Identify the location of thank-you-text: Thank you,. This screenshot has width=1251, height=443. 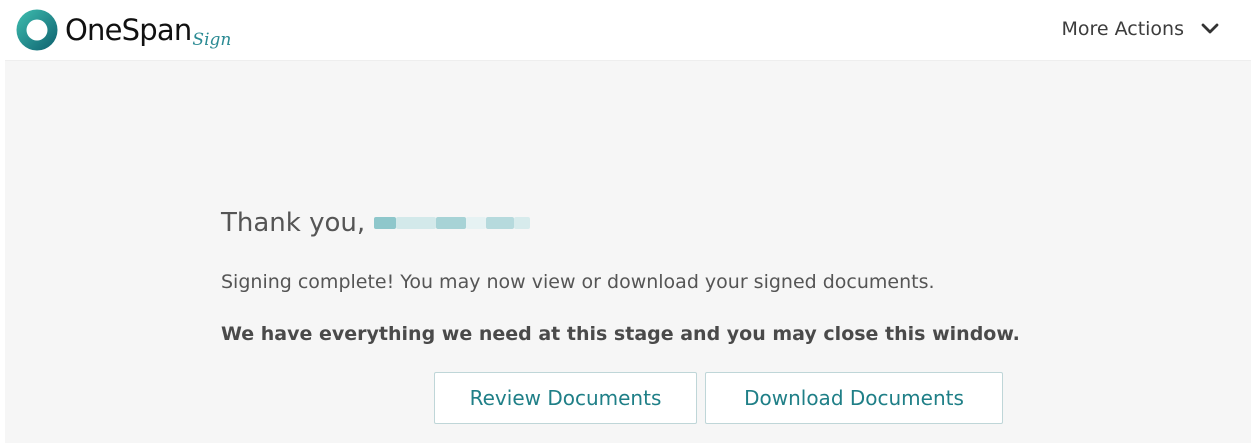
(293, 223).